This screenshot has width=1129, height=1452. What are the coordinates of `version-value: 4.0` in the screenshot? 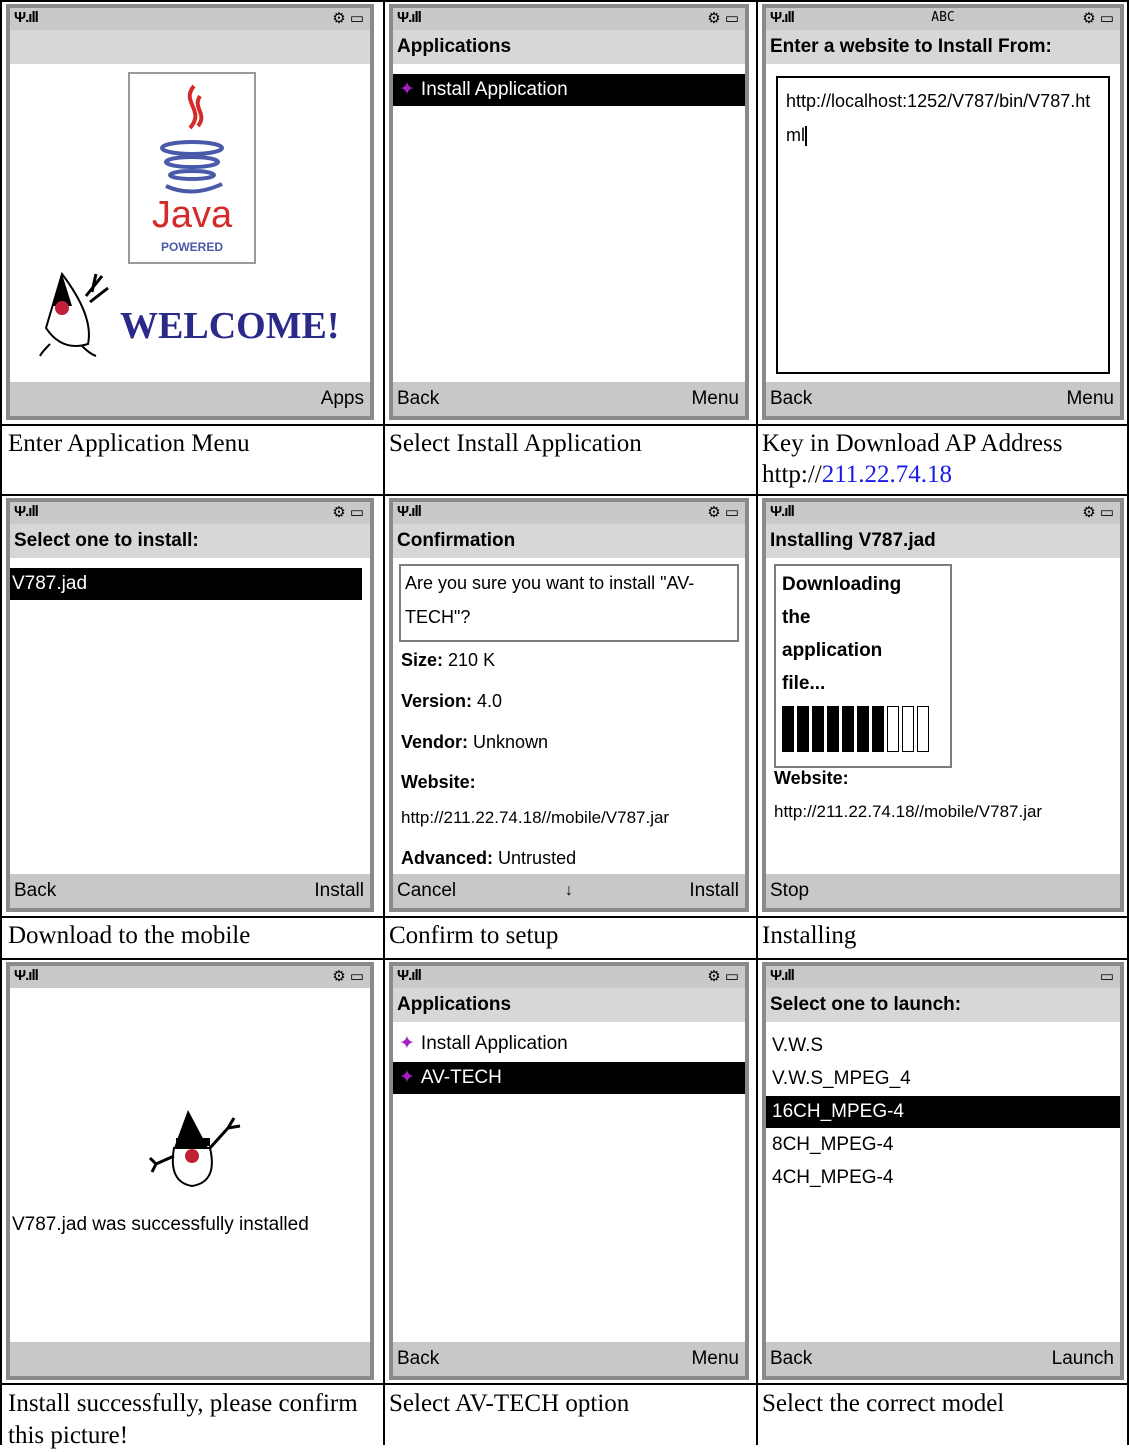 It's located at (490, 701).